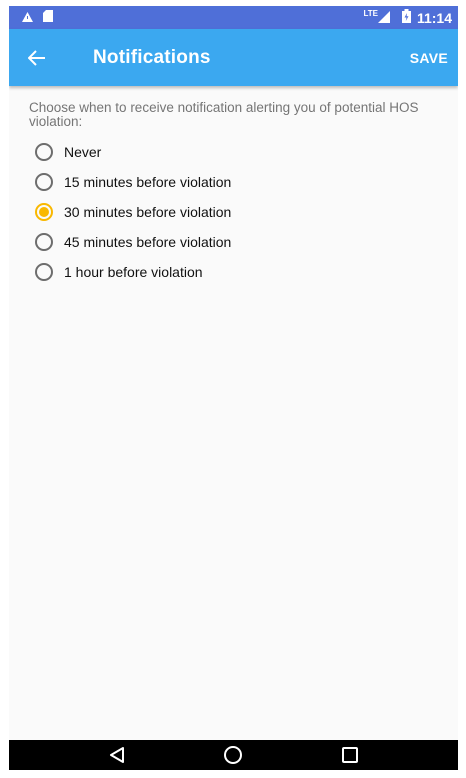 The image size is (466, 778). What do you see at coordinates (83, 152) in the screenshot?
I see `option-label: Never` at bounding box center [83, 152].